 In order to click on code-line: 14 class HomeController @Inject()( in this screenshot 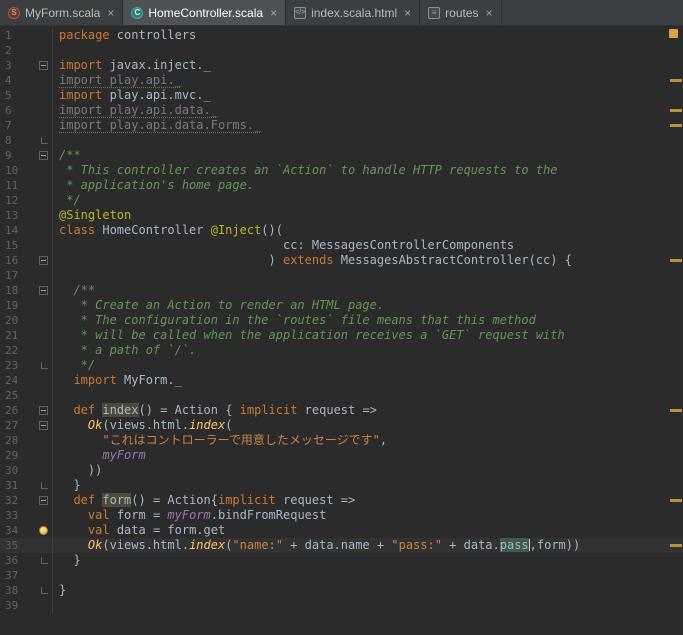, I will do `click(341, 230)`.